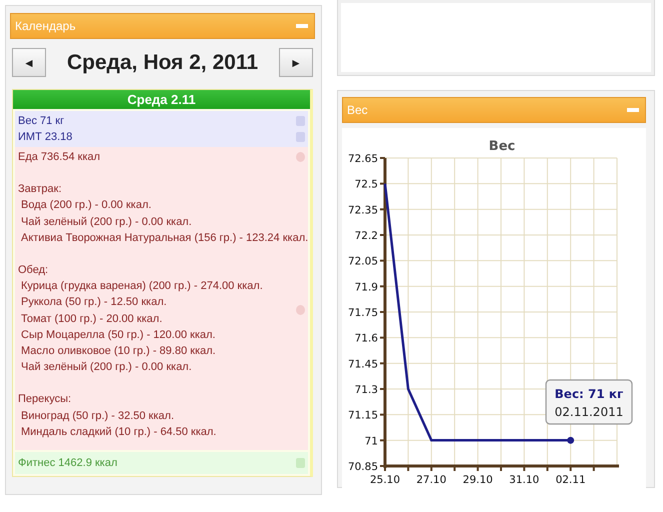 This screenshot has height=512, width=663. Describe the element at coordinates (366, 287) in the screenshot. I see `y-tick-label: 71.9` at that location.